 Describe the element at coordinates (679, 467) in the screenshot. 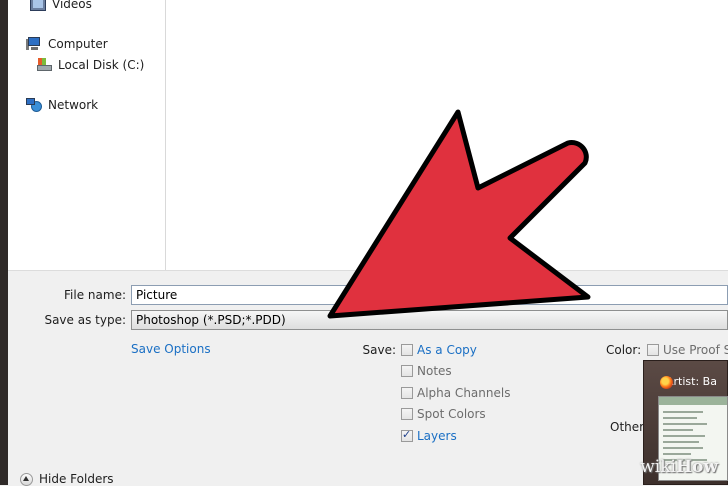

I see `wikihow-watermark: wikiHow` at that location.